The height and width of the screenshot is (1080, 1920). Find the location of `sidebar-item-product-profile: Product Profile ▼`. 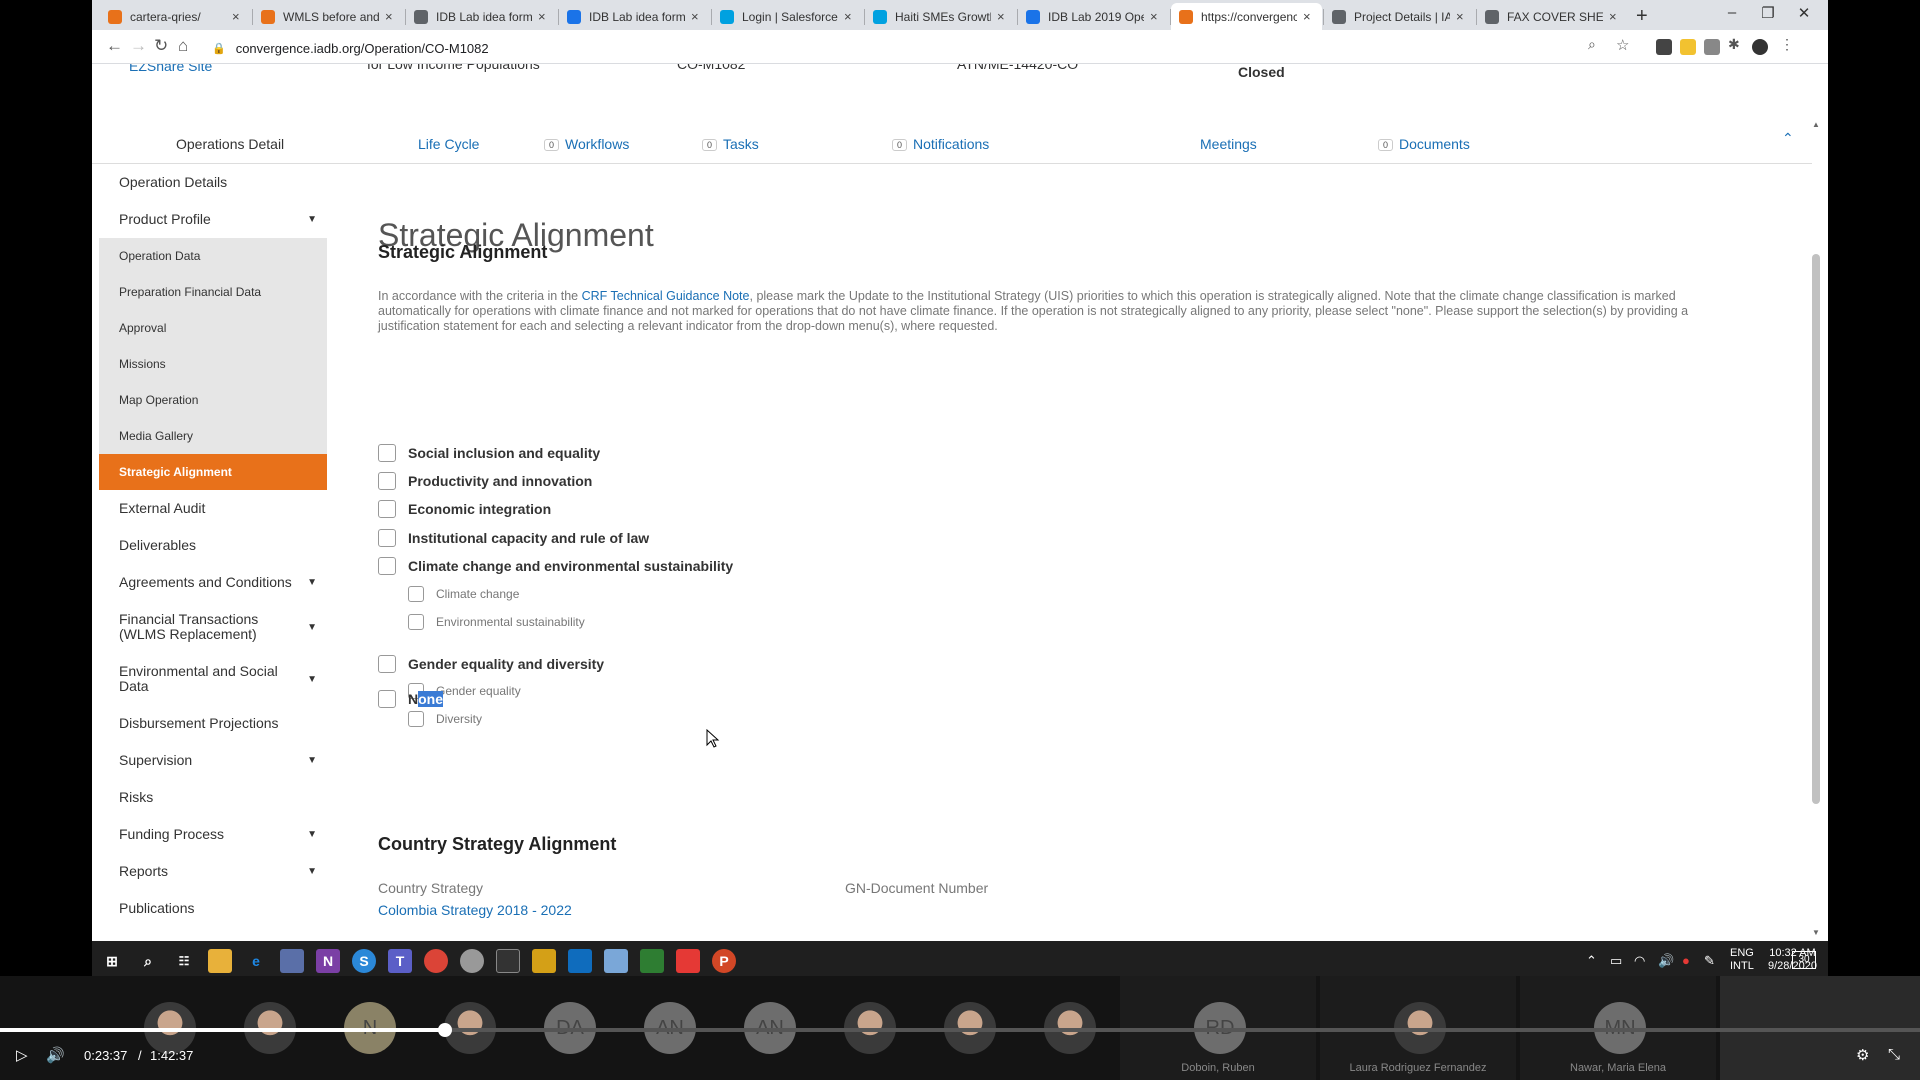

sidebar-item-product-profile: Product Profile ▼ is located at coordinates (213, 219).